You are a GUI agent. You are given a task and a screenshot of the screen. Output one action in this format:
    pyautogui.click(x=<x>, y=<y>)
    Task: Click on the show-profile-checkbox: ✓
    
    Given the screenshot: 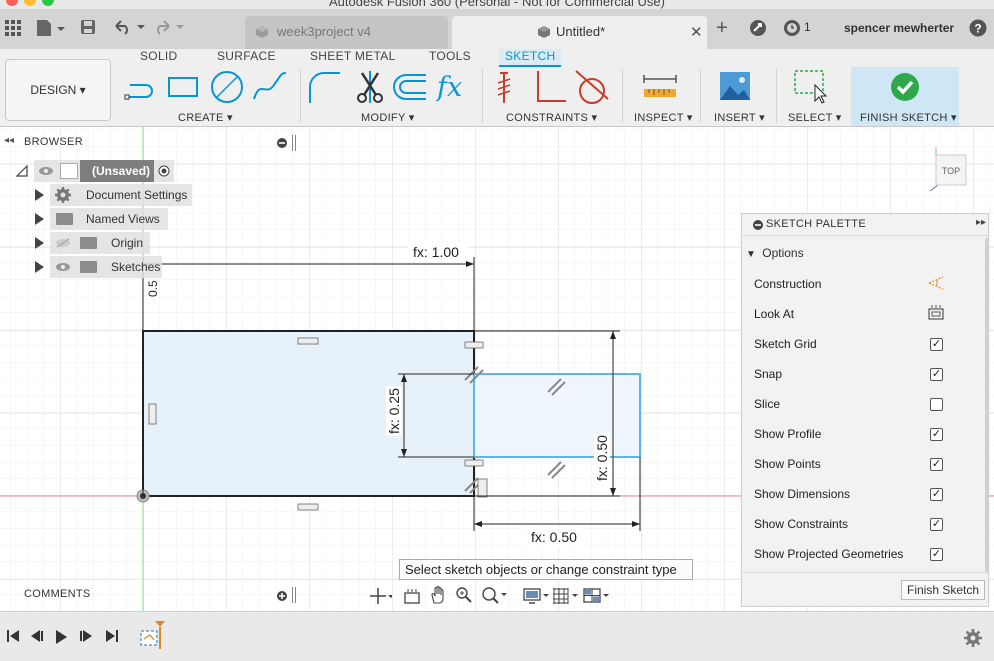 What is the action you would take?
    pyautogui.click(x=936, y=434)
    